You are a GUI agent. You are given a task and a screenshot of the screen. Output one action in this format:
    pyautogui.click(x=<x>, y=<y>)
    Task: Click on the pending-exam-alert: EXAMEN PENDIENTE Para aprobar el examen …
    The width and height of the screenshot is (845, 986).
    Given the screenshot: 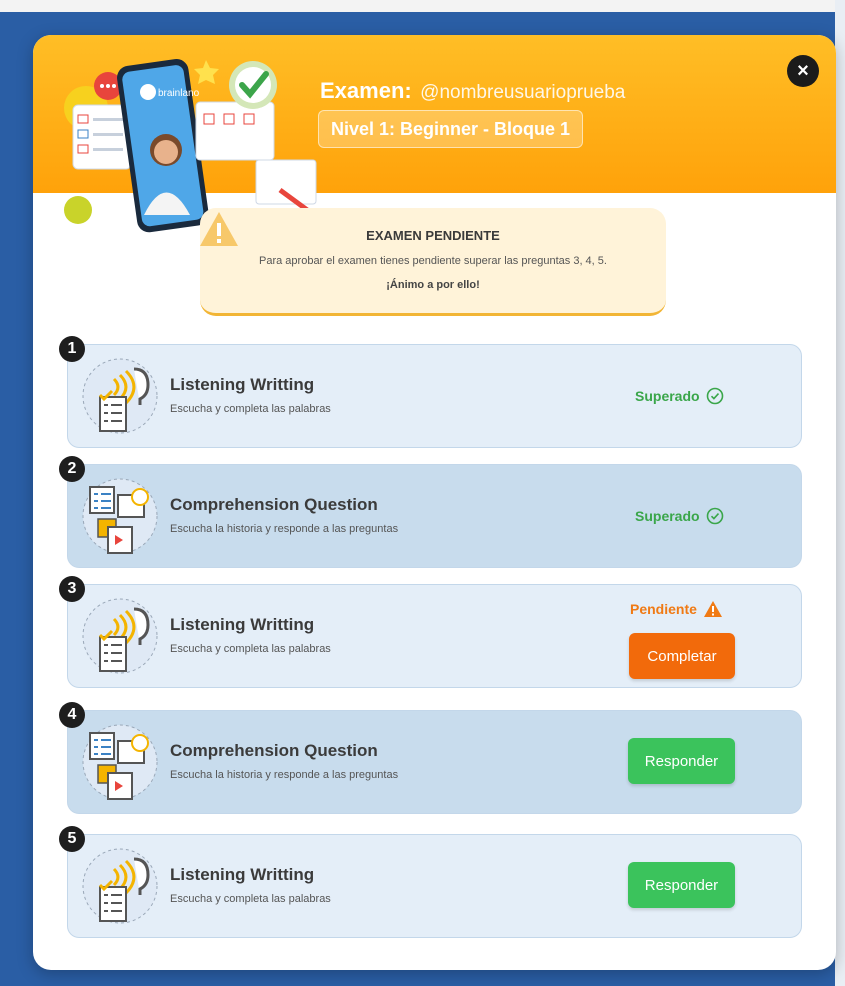 What is the action you would take?
    pyautogui.click(x=433, y=262)
    